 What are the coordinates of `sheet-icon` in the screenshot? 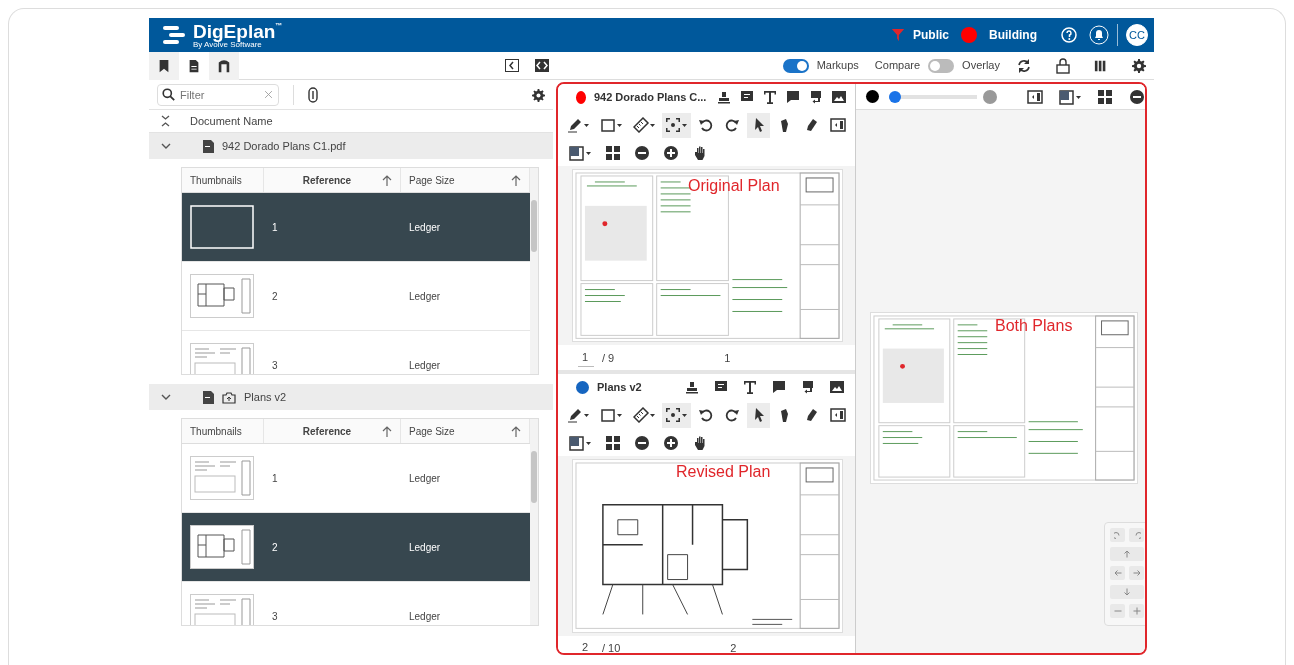 It's located at (224, 65).